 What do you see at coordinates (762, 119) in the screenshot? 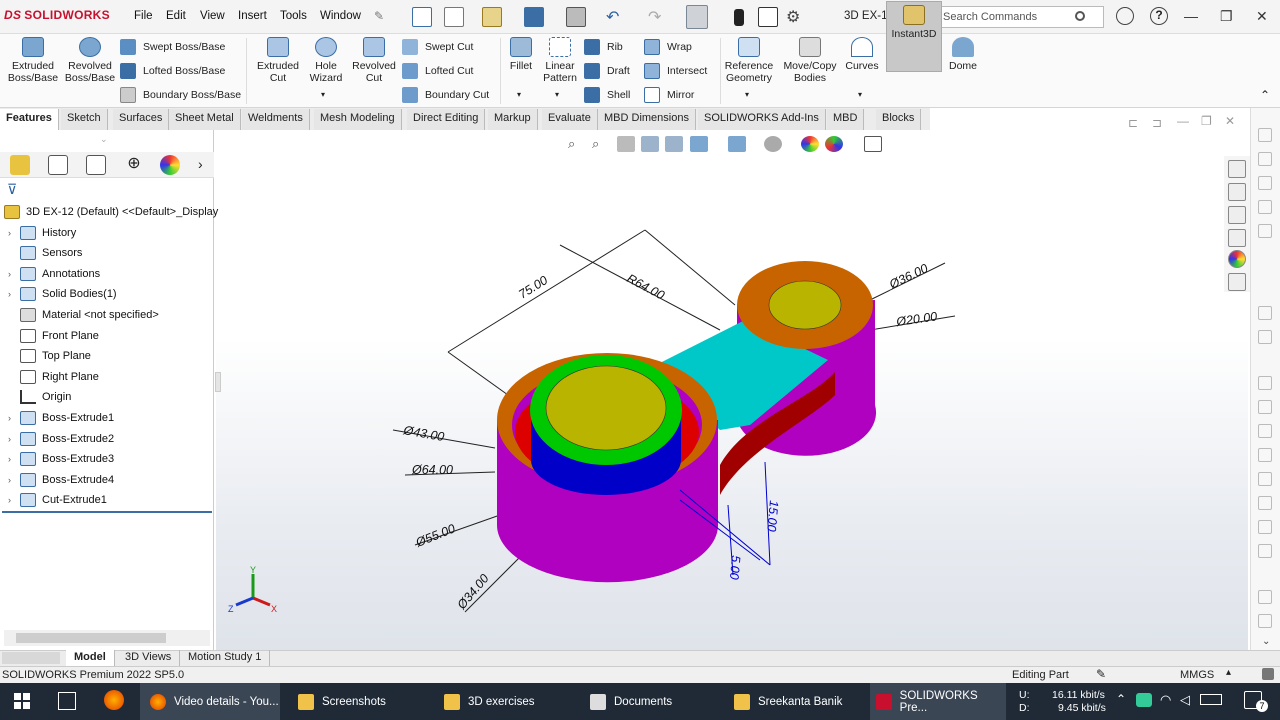
I see `tab-solidworks-addins: SOLIDWORKS Add-Ins` at bounding box center [762, 119].